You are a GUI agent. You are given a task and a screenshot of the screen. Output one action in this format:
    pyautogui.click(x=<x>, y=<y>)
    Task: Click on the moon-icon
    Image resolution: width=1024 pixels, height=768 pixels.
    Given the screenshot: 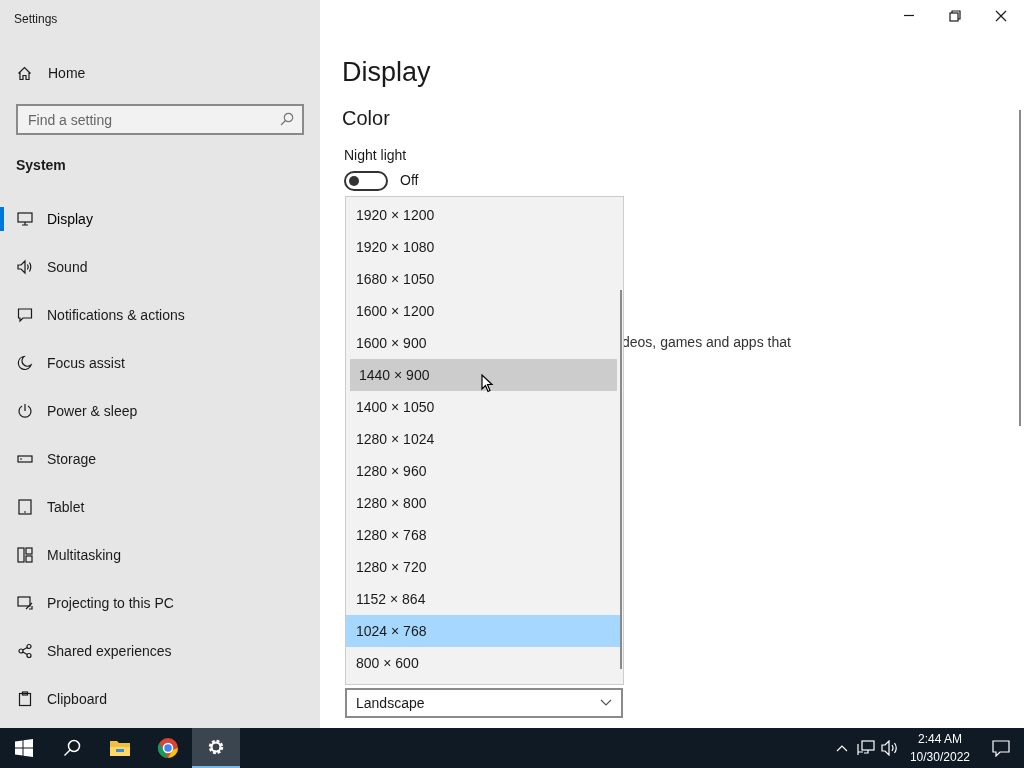 What is the action you would take?
    pyautogui.click(x=25, y=363)
    